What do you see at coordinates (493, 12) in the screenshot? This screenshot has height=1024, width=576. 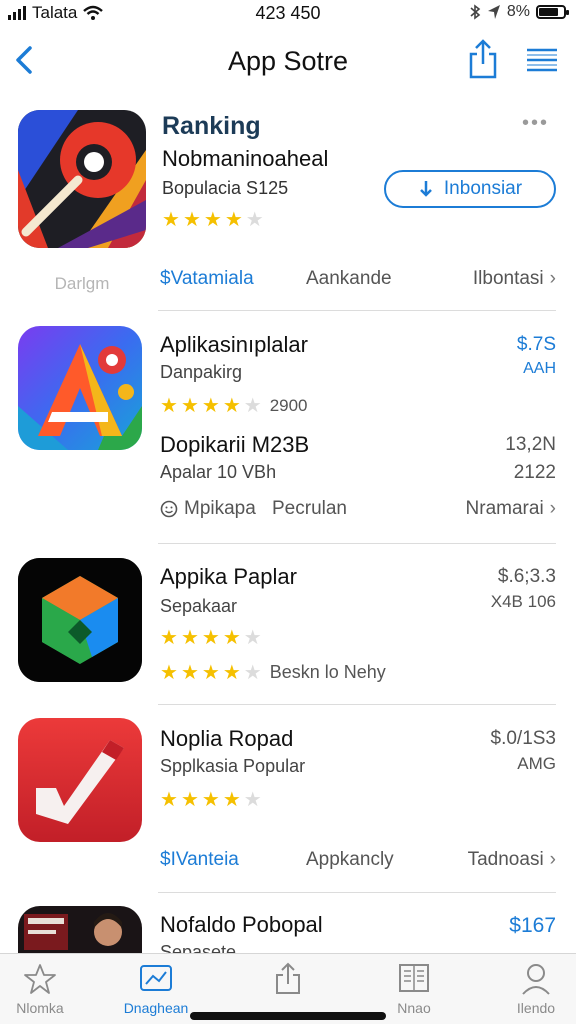 I see `location-icon` at bounding box center [493, 12].